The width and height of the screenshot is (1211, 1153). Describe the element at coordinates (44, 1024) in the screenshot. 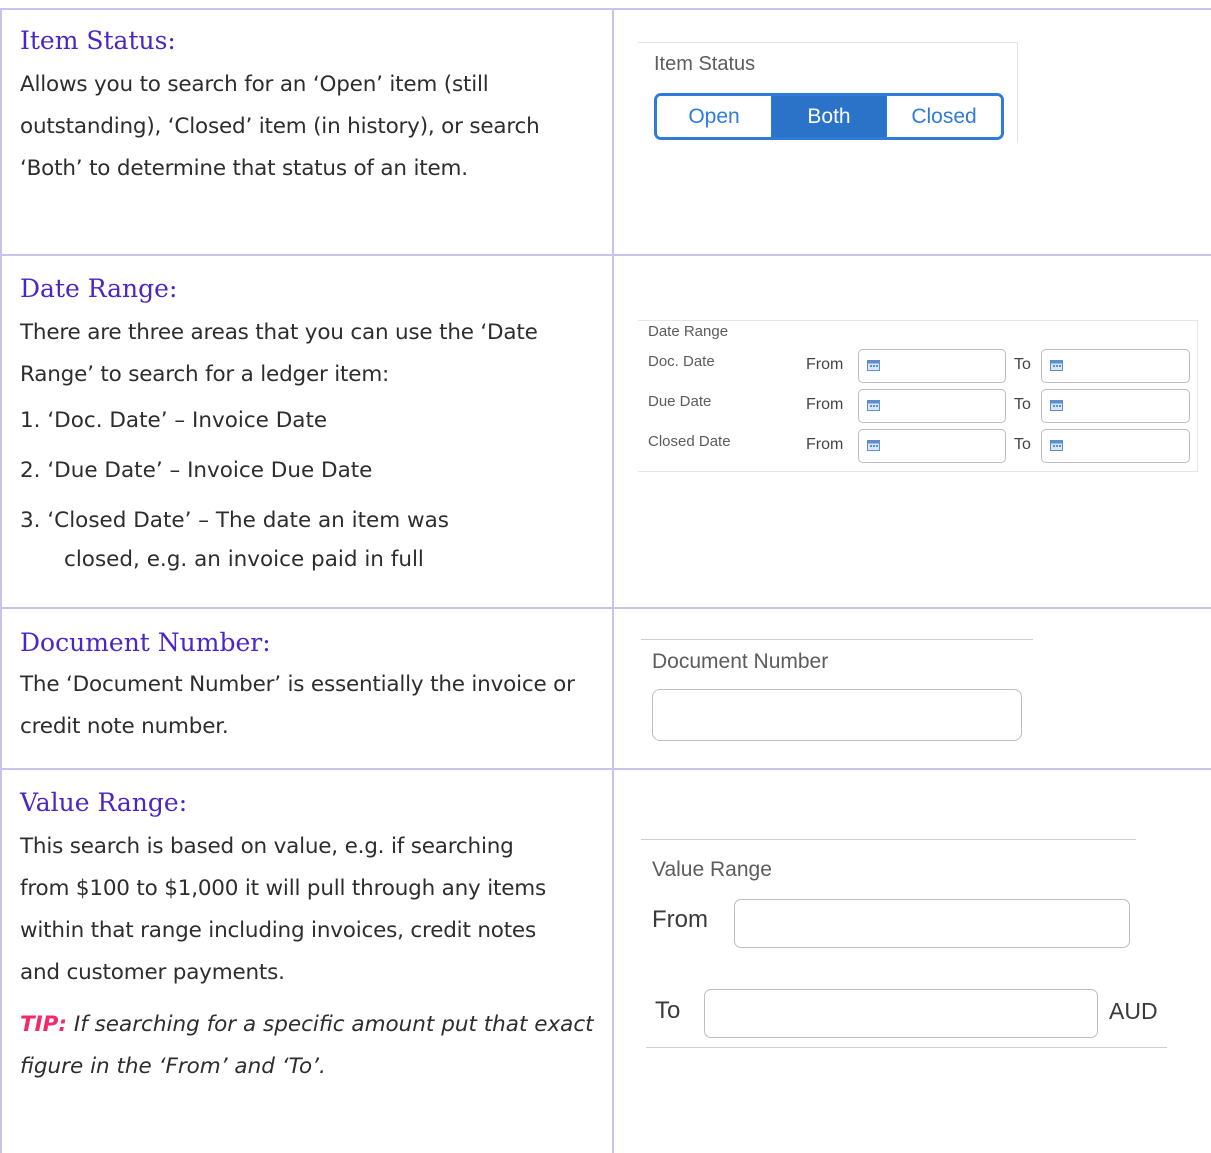

I see `tip-label: TIP:` at that location.